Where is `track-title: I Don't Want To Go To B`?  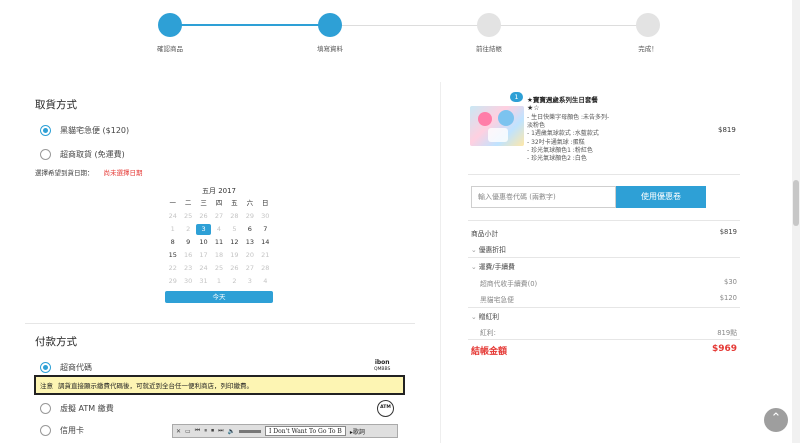
track-title: I Don't Want To Go To B is located at coordinates (305, 431).